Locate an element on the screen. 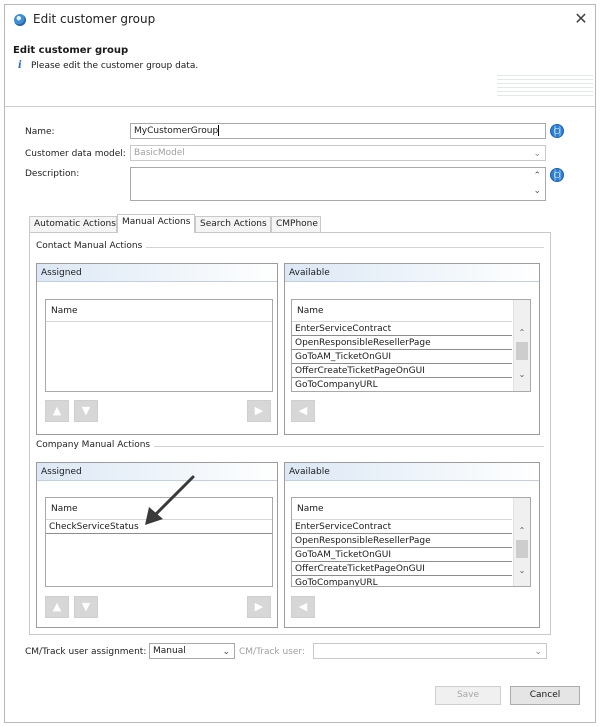 The width and height of the screenshot is (600, 727). contact-assigned-list: Name is located at coordinates (159, 345).